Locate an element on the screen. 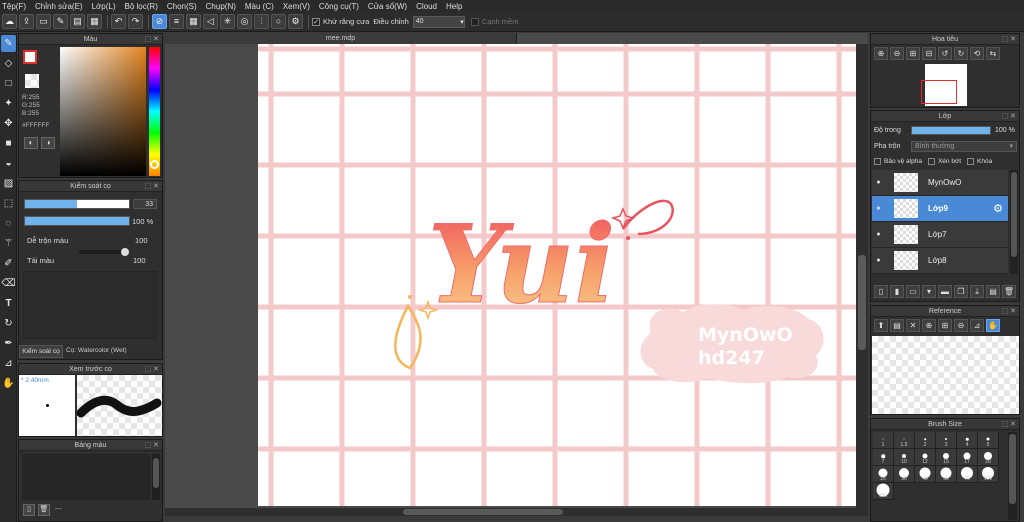  hand-tool-icon: ✋ is located at coordinates (8, 383).